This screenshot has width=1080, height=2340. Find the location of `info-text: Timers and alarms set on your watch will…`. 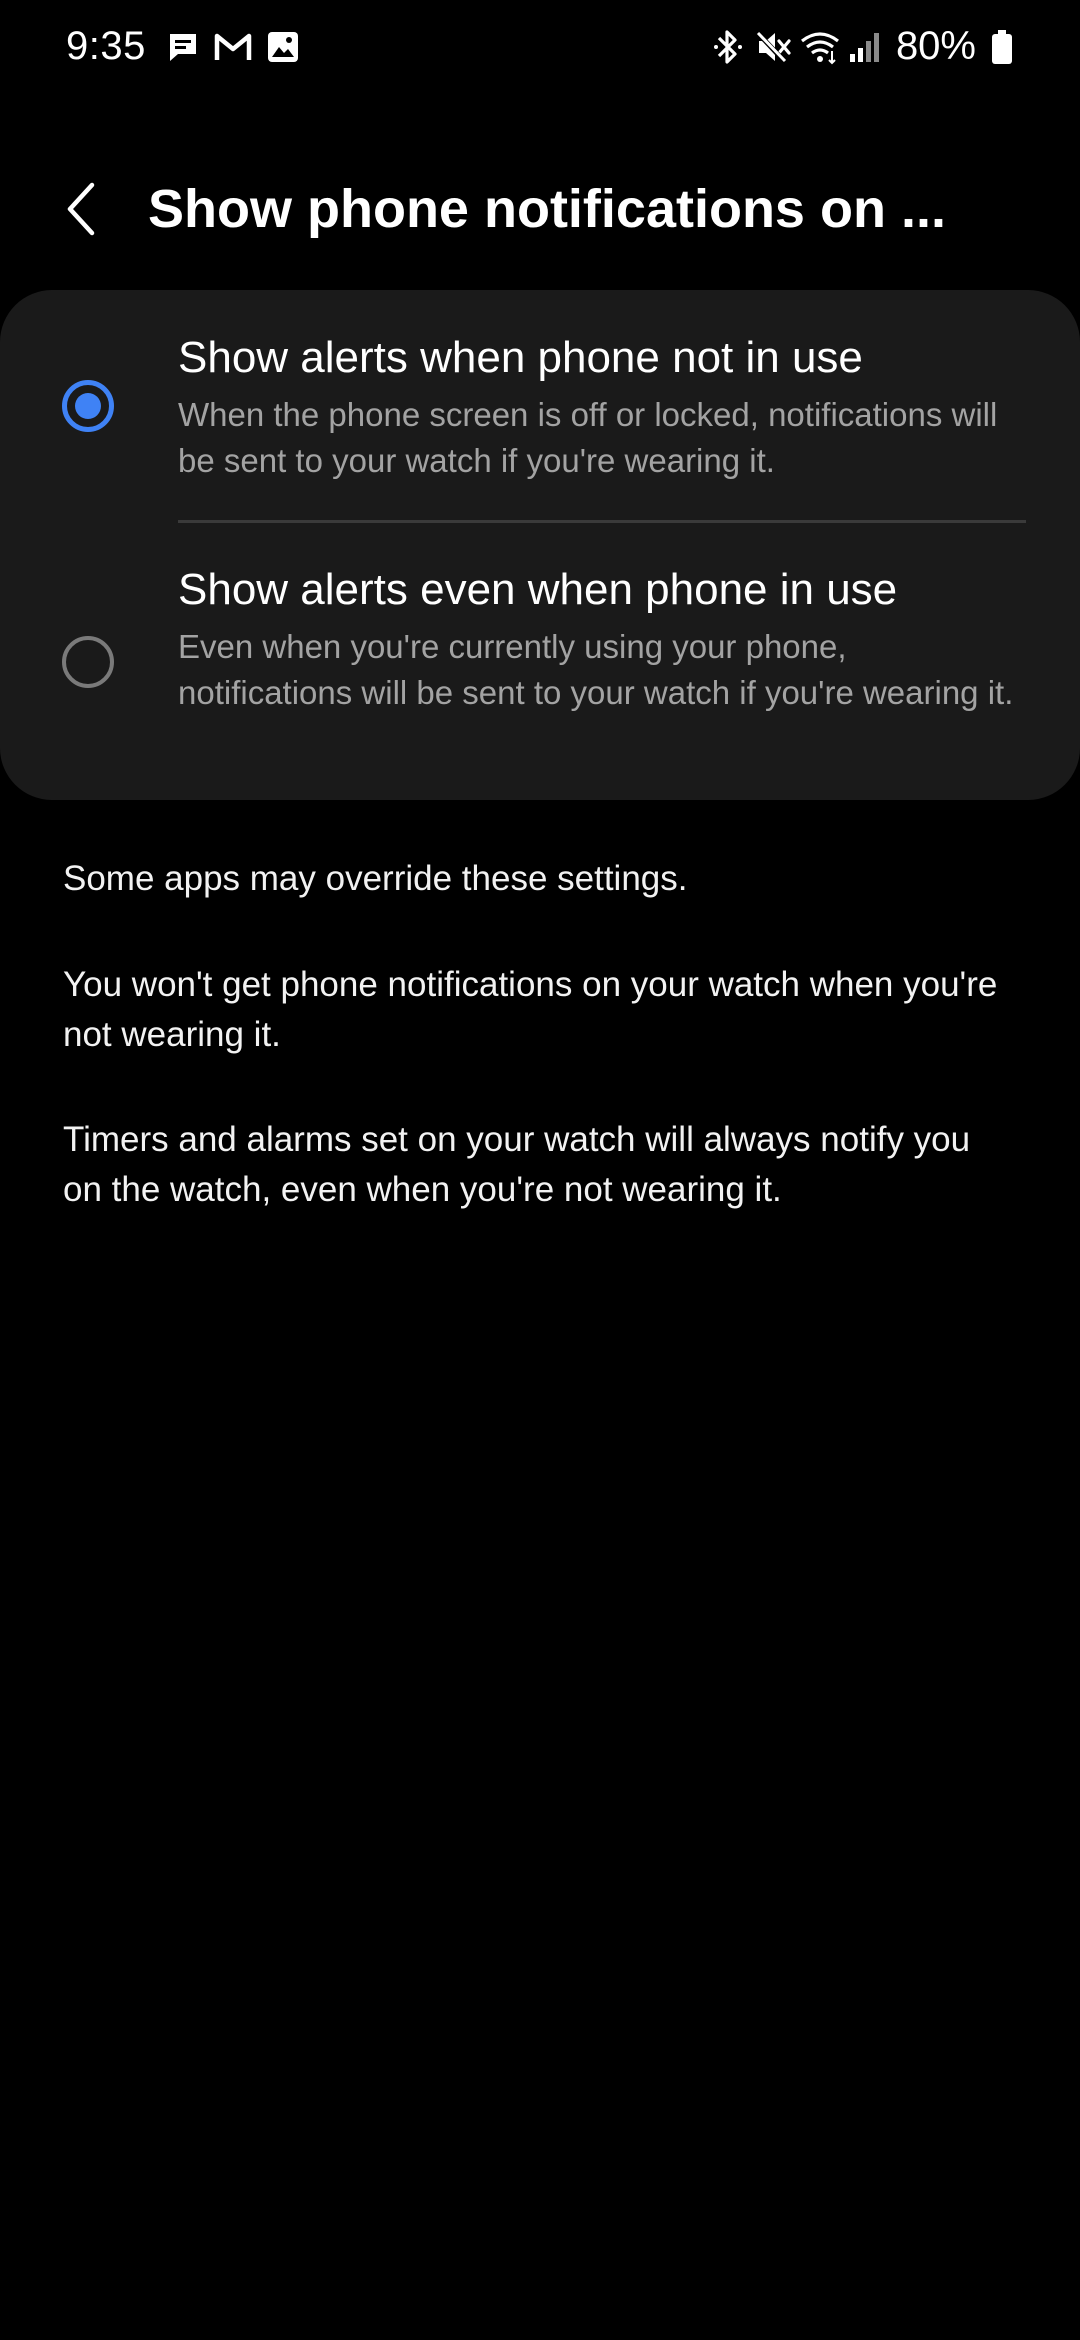

info-text: Timers and alarms set on your watch will… is located at coordinates (517, 1164).